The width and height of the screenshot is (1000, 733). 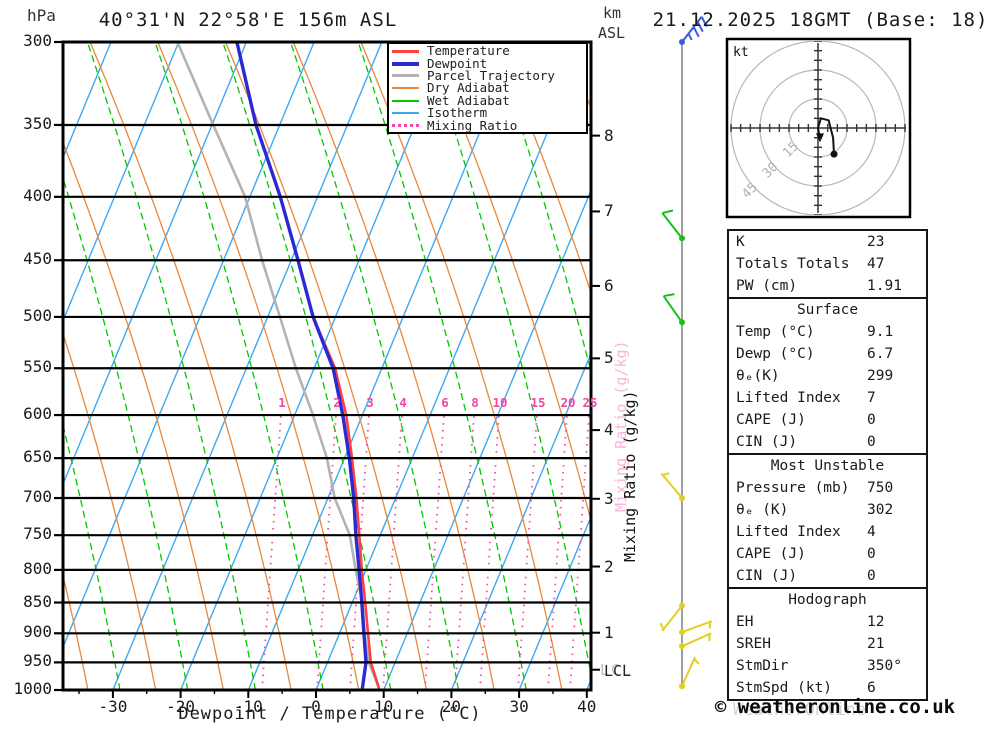 I want to click on hodograph: 153045, so click(x=818, y=128).